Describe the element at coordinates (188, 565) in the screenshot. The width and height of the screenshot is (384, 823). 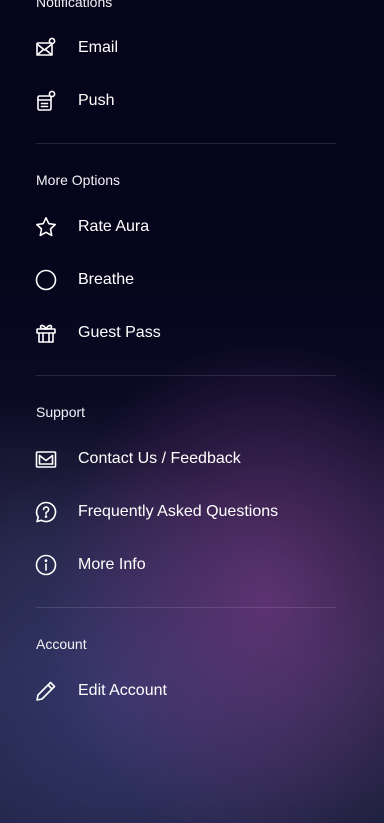
I see `menu-item-more-info: More Info` at that location.